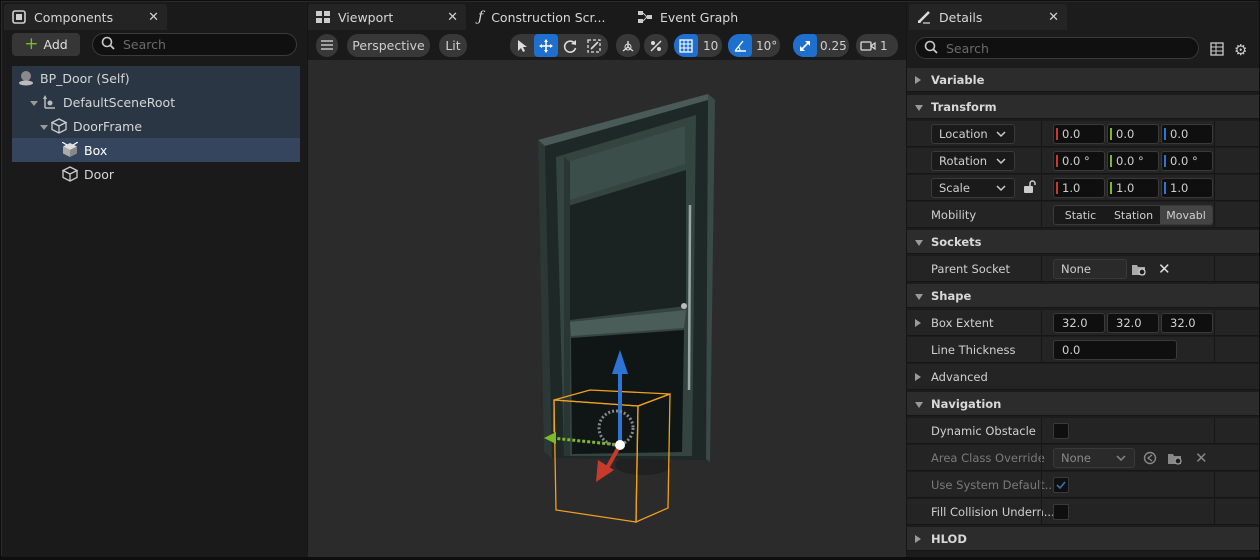  What do you see at coordinates (1083, 107) in the screenshot?
I see `section-transform: Transform` at bounding box center [1083, 107].